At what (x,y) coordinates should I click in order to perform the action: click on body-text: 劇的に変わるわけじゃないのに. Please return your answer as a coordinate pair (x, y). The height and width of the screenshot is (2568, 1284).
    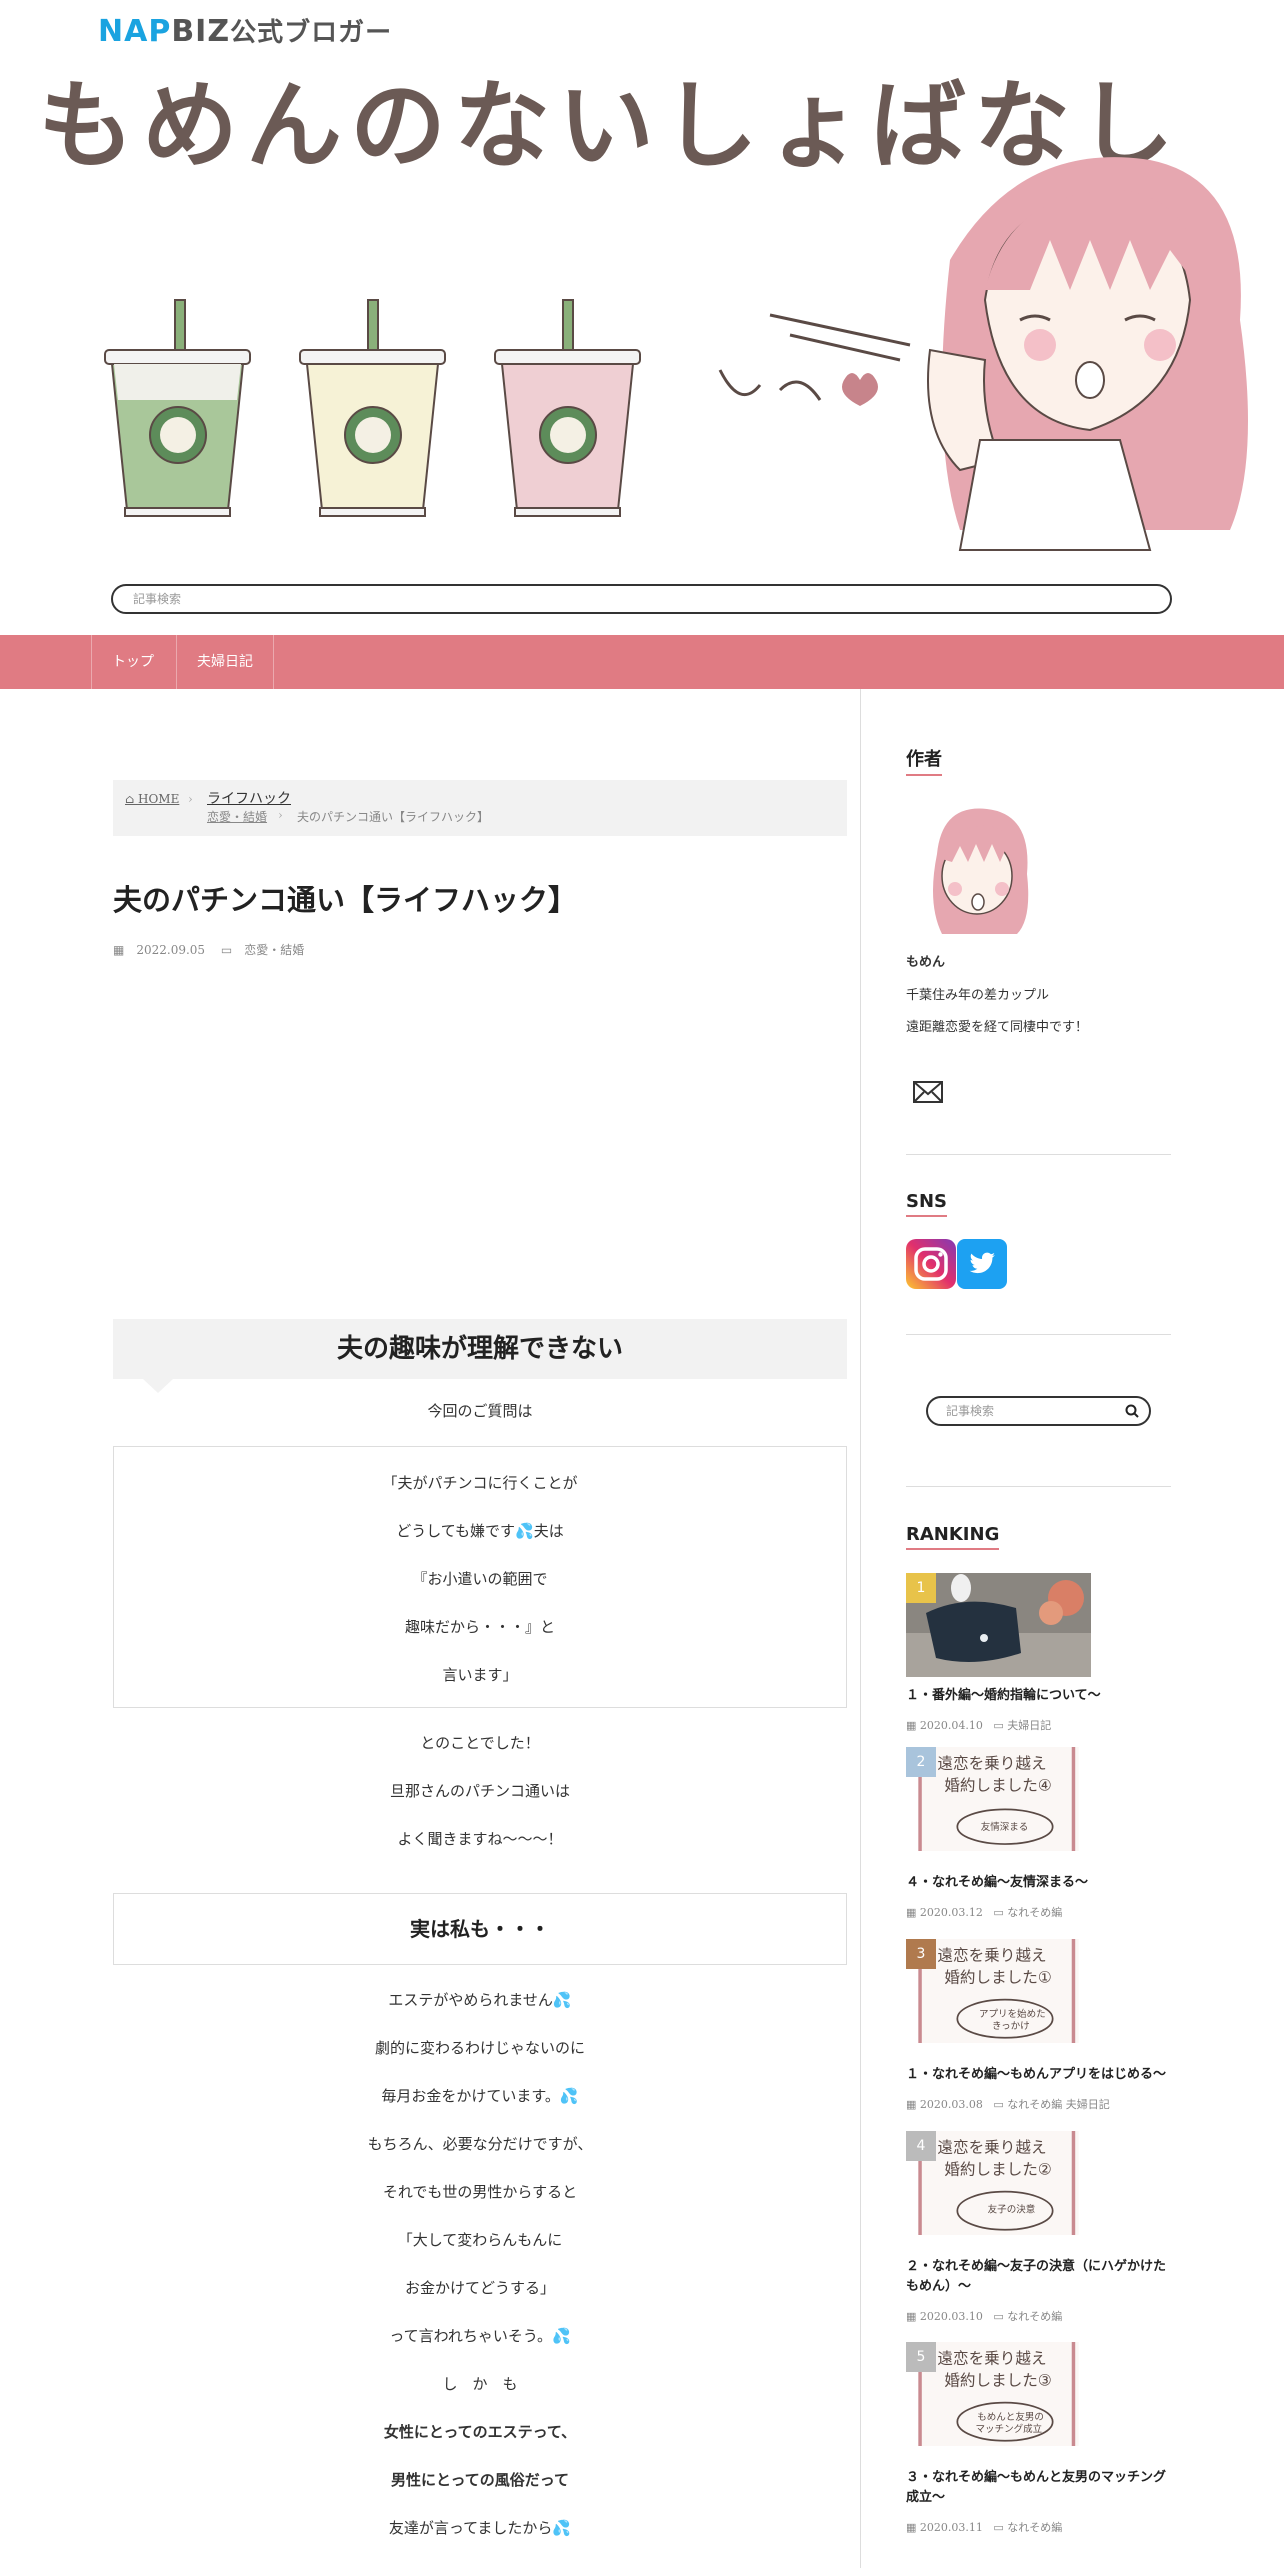
    Looking at the image, I should click on (479, 2048).